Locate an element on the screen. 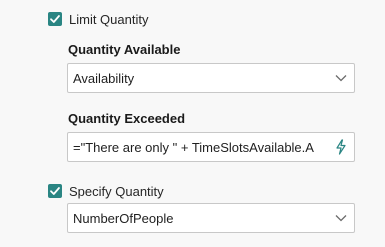 This screenshot has width=385, height=247. quantity-available-label: Quantity Available is located at coordinates (124, 49).